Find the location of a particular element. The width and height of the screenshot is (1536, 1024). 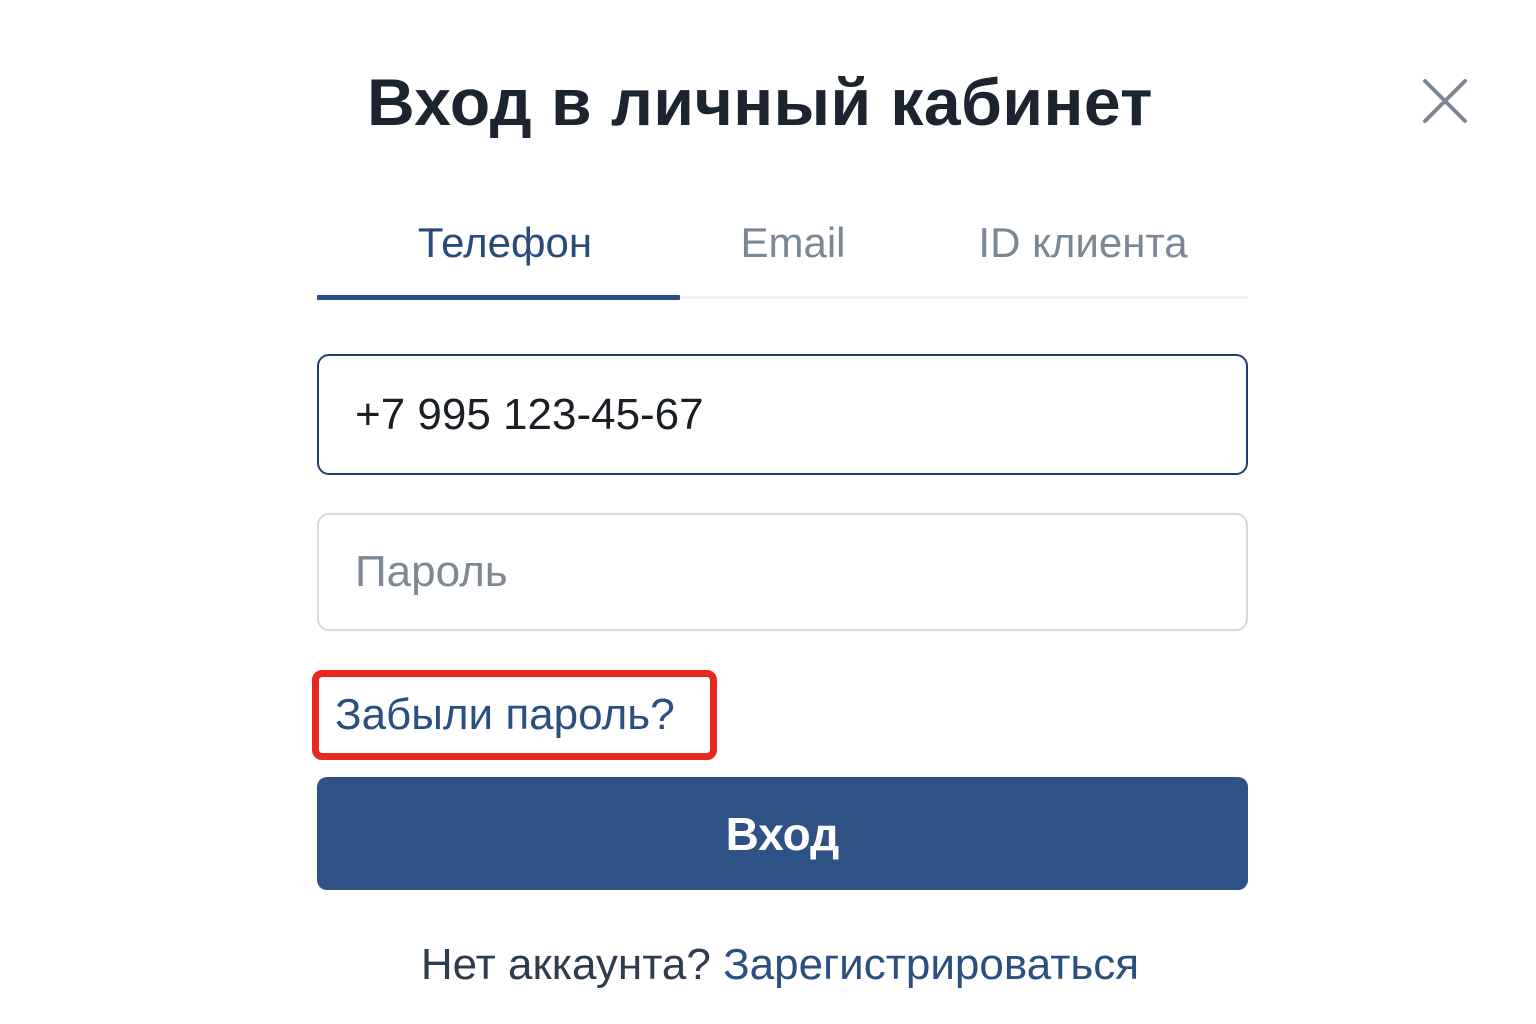

tab-email: Email is located at coordinates (793, 243).